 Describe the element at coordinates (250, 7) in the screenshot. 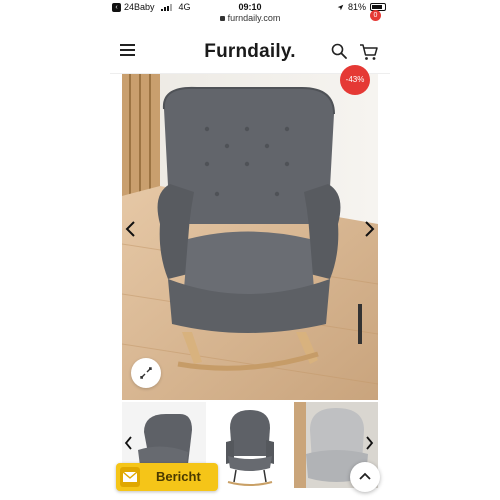

I see `status-bar: ‹ 24Baby 4G 09:10 81%` at that location.